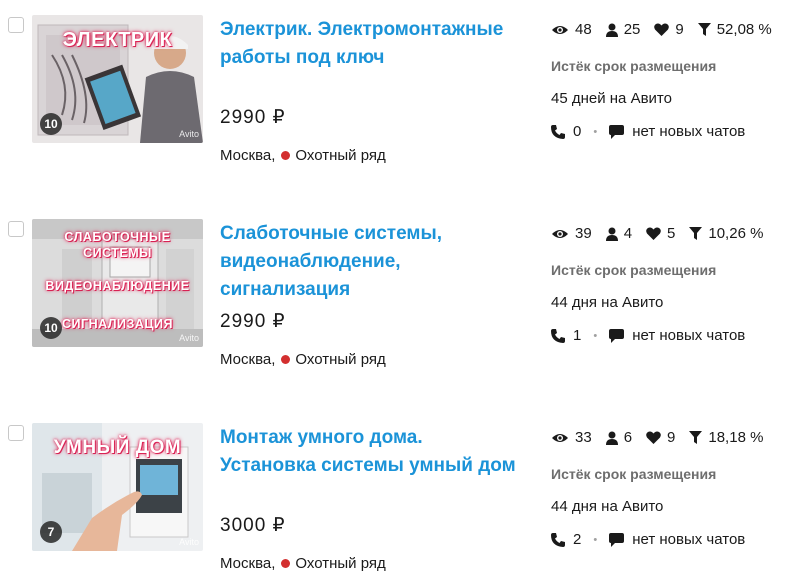  What do you see at coordinates (577, 131) in the screenshot?
I see `calls-count: 0` at bounding box center [577, 131].